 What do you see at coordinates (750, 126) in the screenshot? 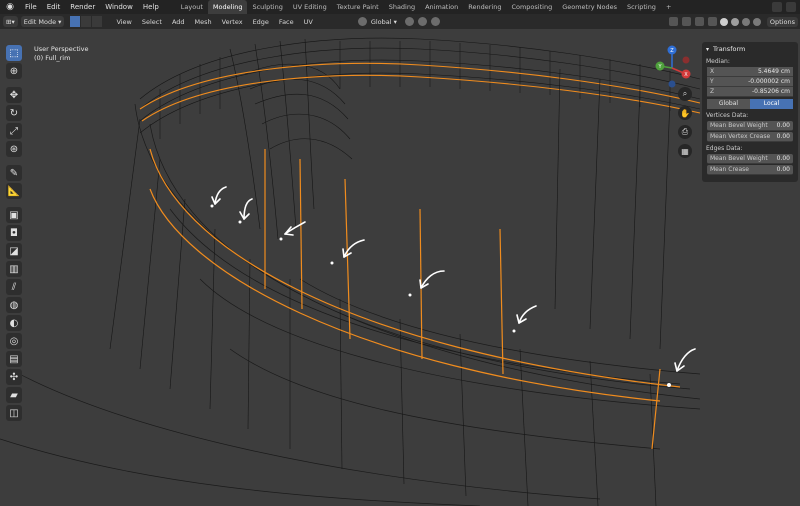
I see `mean-bevel-weight-field: Mean Bevel Weight 0.00` at bounding box center [750, 126].